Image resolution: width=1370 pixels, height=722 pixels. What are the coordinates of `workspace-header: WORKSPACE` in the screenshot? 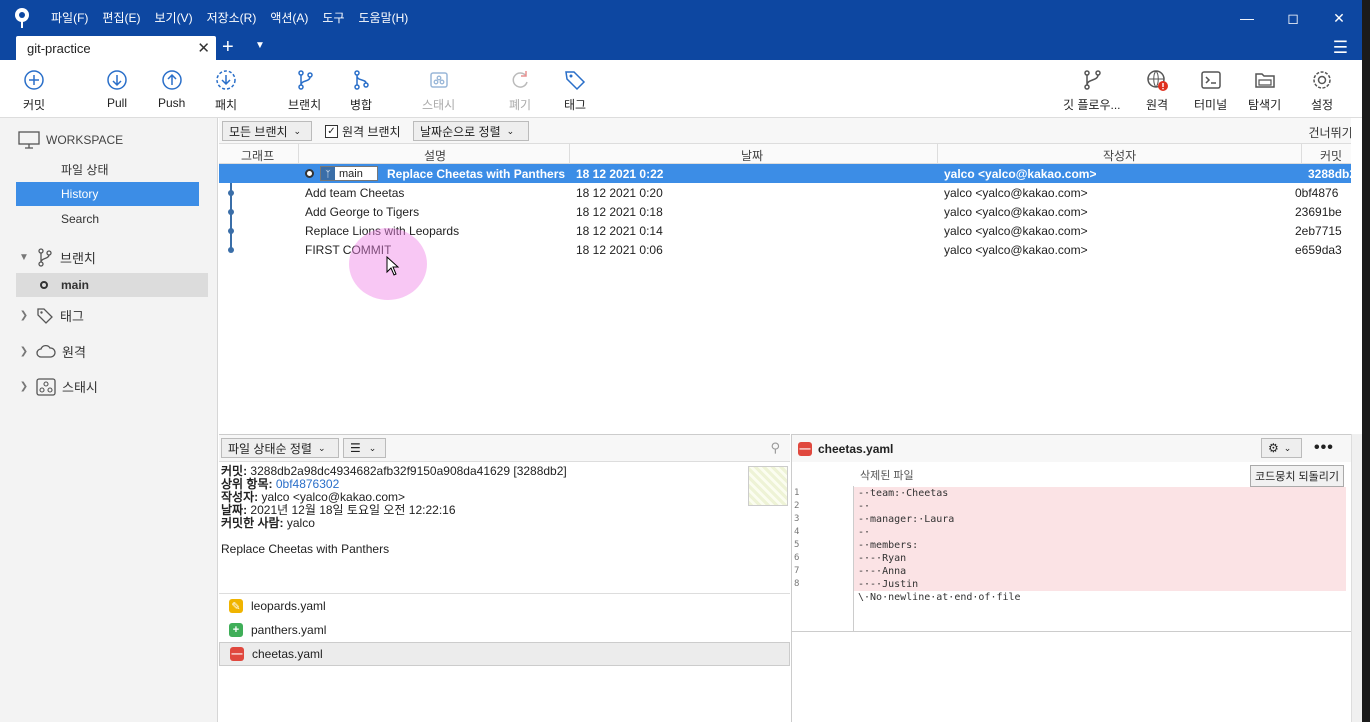 It's located at (70, 140).